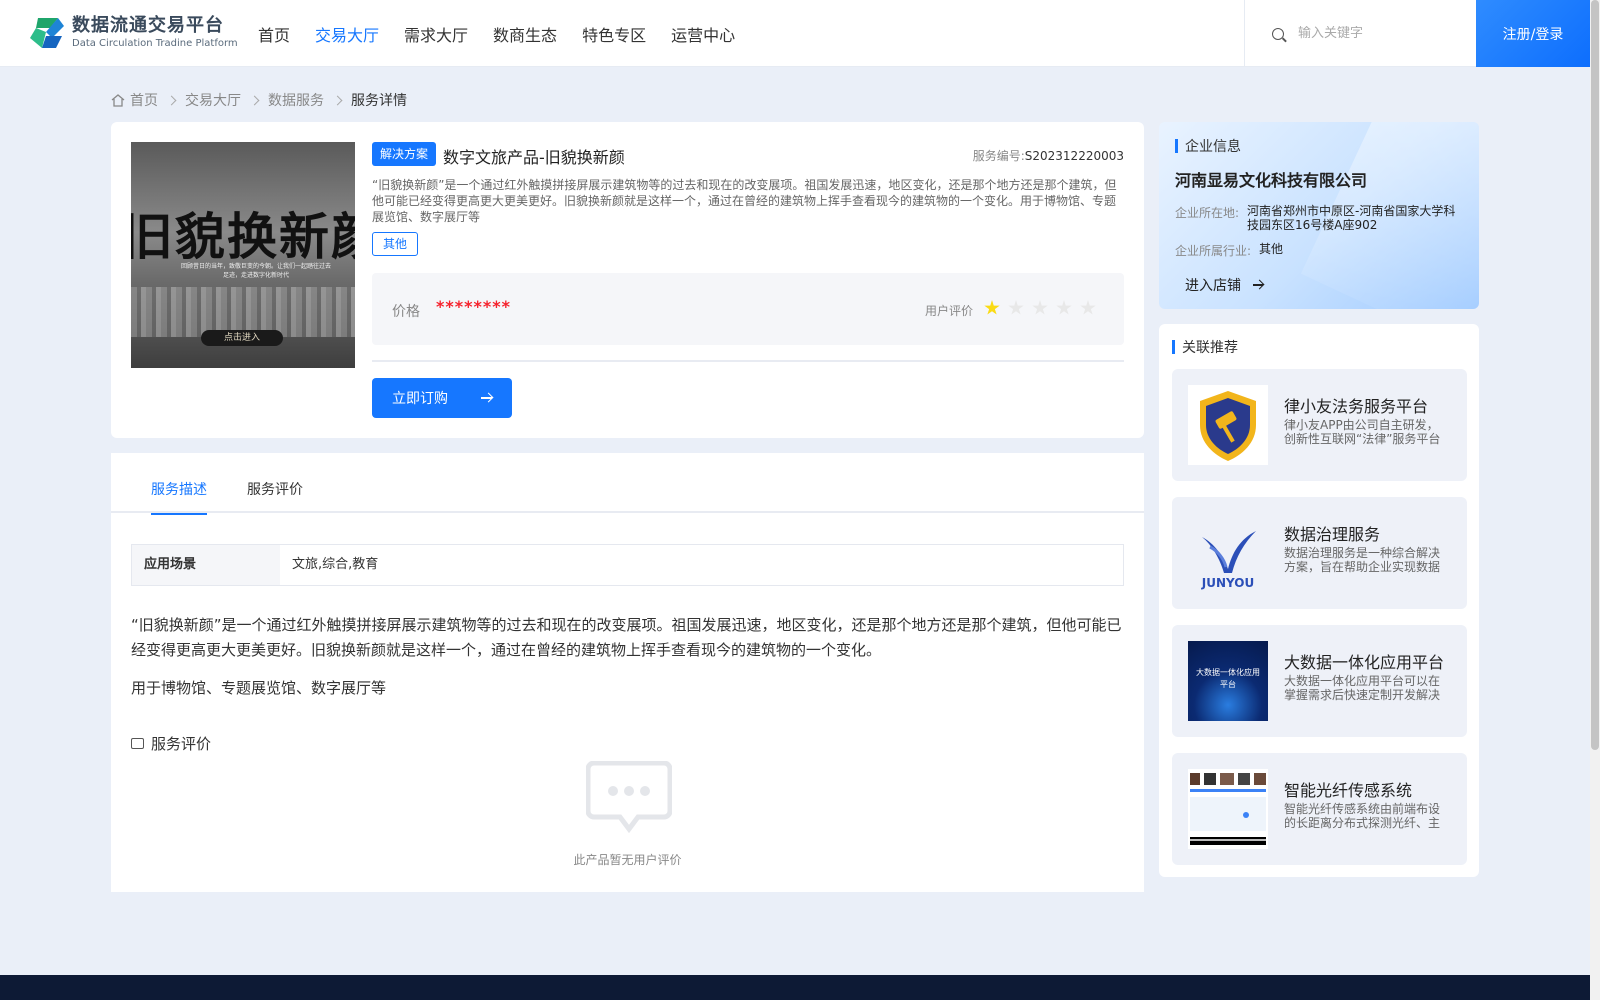 The height and width of the screenshot is (1000, 1600). I want to click on product-title: 数字文旅产品-旧貌换新颜, so click(534, 157).